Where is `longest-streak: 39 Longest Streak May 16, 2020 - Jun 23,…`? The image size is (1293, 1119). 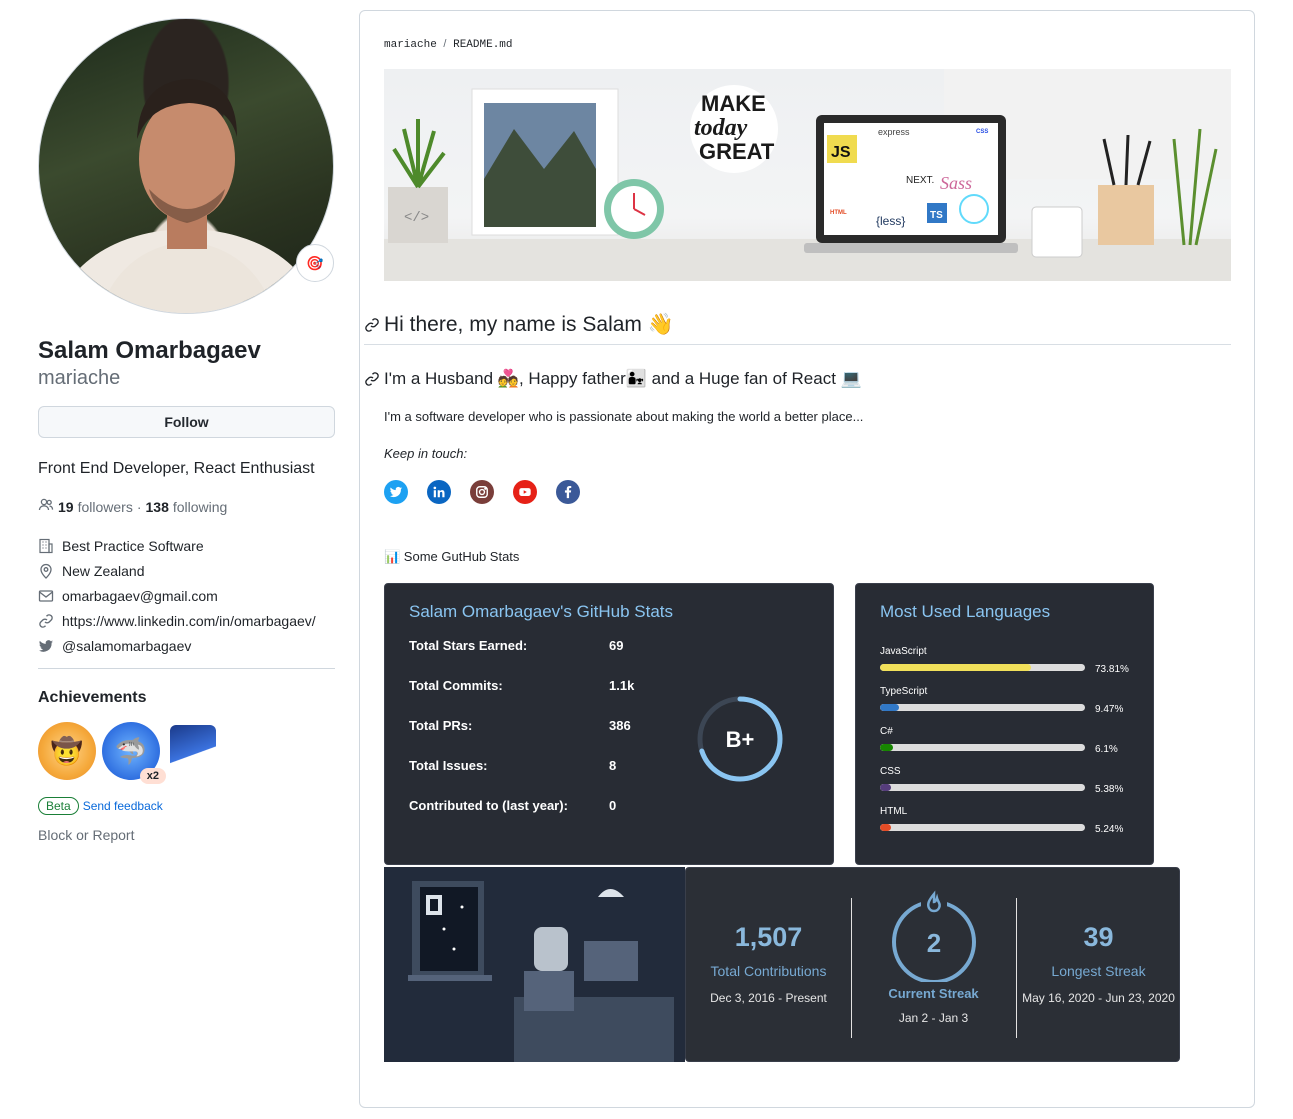
longest-streak: 39 Longest Streak May 16, 2020 - Jun 23,… is located at coordinates (1098, 963).